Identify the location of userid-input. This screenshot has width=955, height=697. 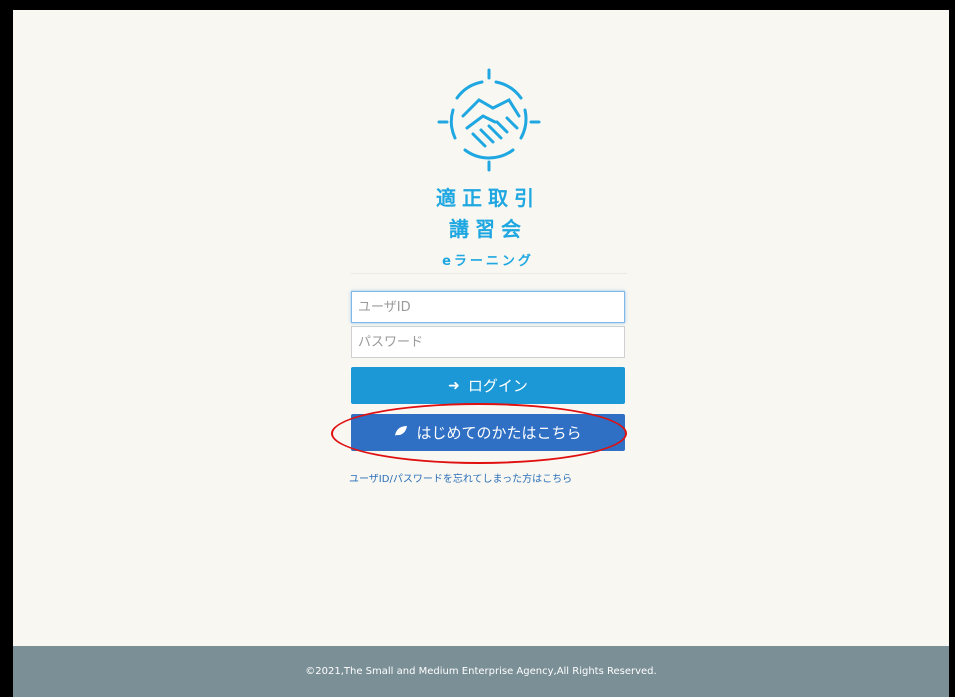
(488, 307).